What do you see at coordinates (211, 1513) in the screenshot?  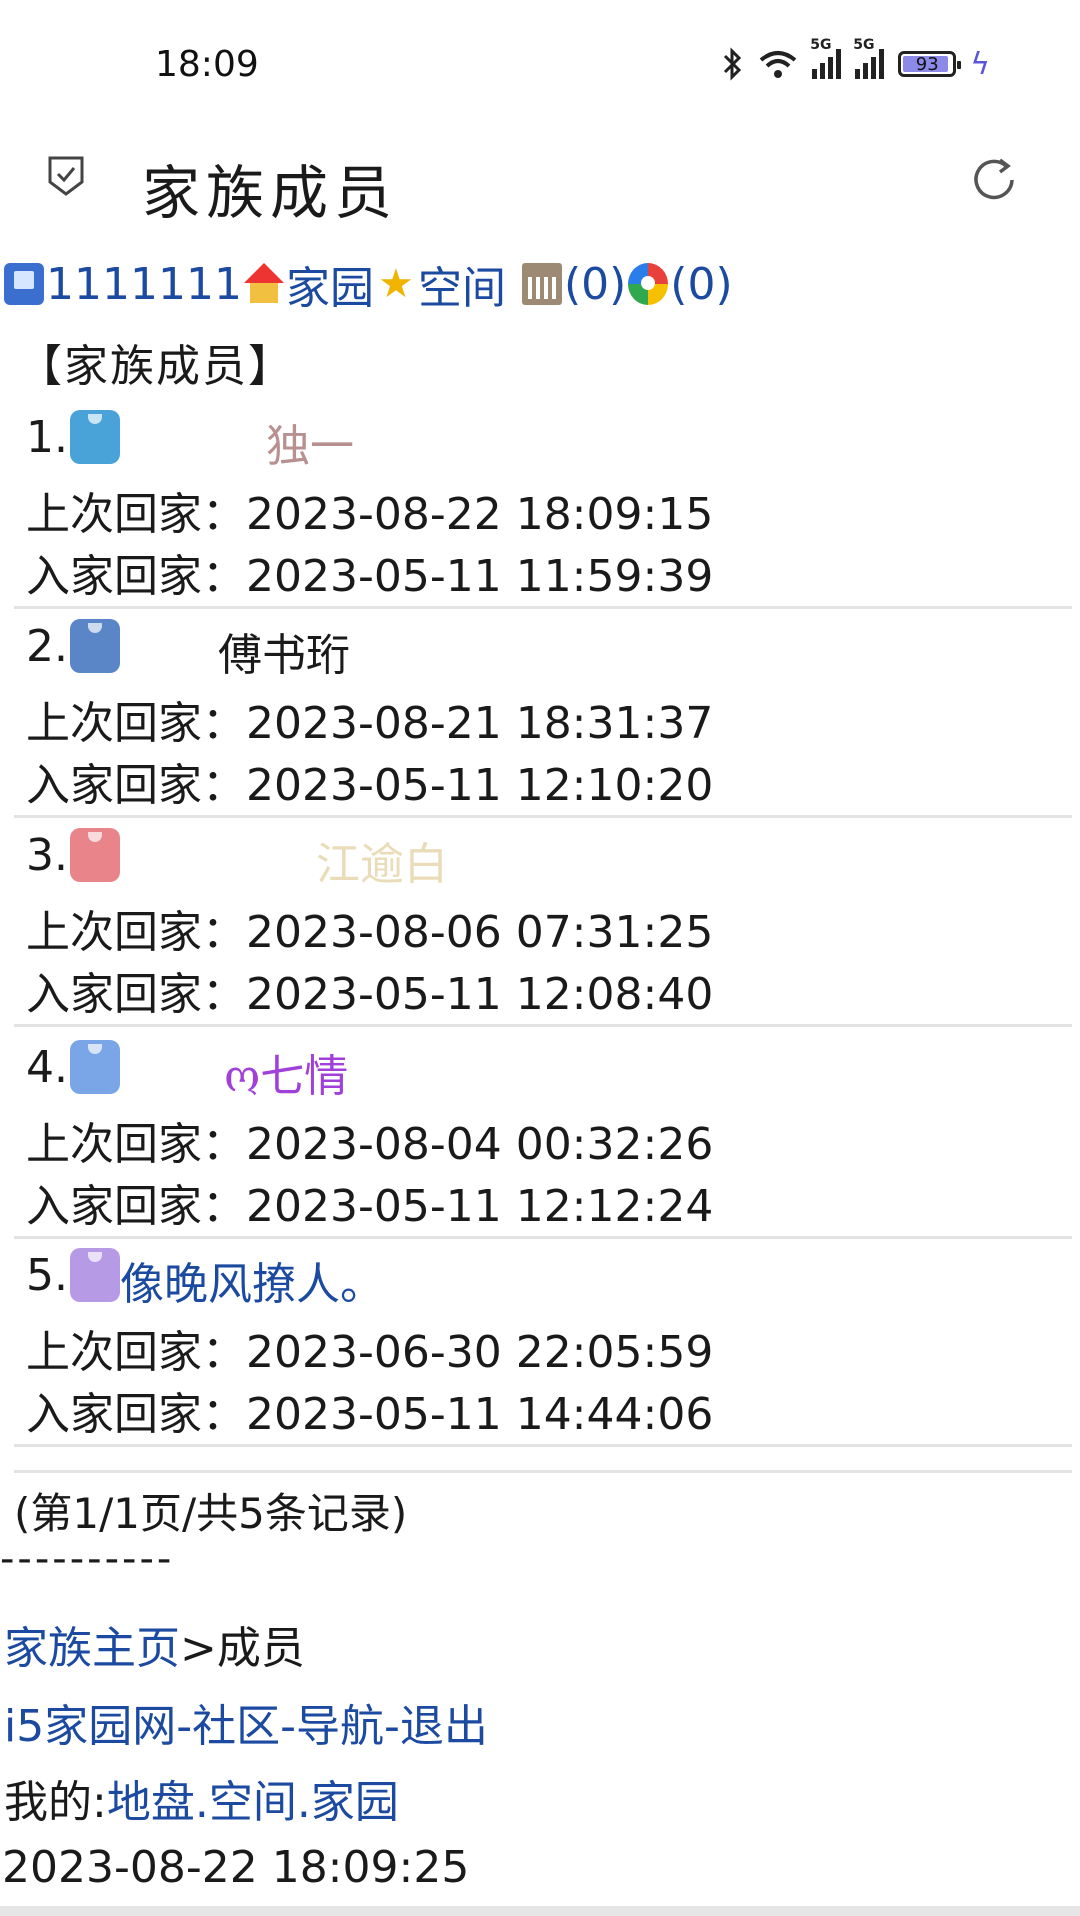 I see `pagination-info: (第1/1页/共5条记录)` at bounding box center [211, 1513].